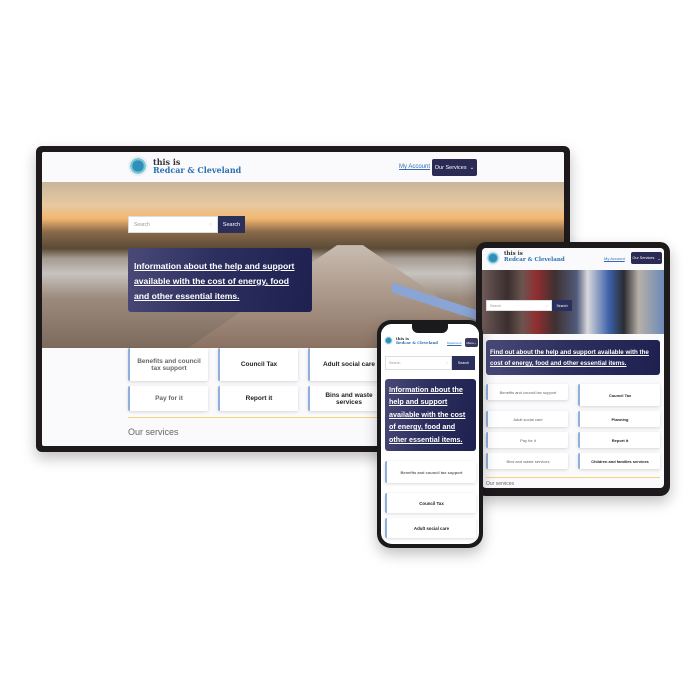 This screenshot has height=700, width=700. What do you see at coordinates (414, 167) in the screenshot?
I see `my-account-link: My Account` at bounding box center [414, 167].